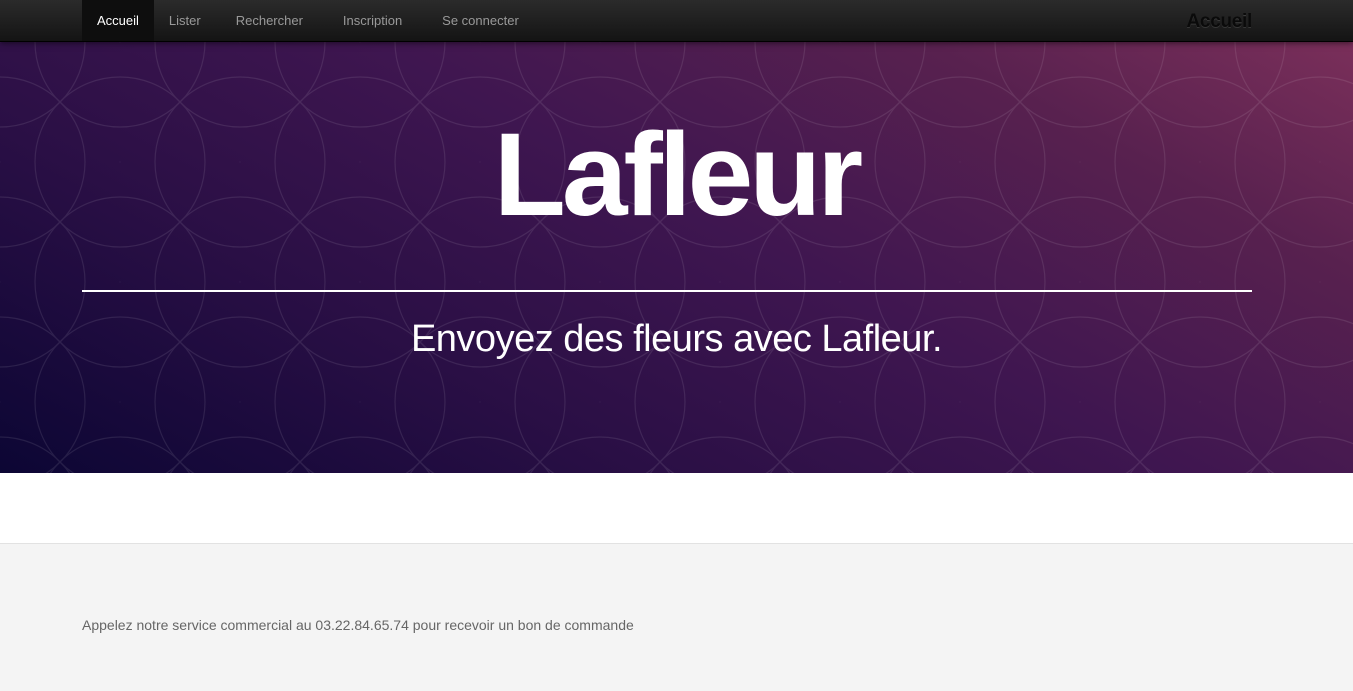 The height and width of the screenshot is (691, 1353). Describe the element at coordinates (678, 175) in the screenshot. I see `hero-title: Lafleur` at that location.